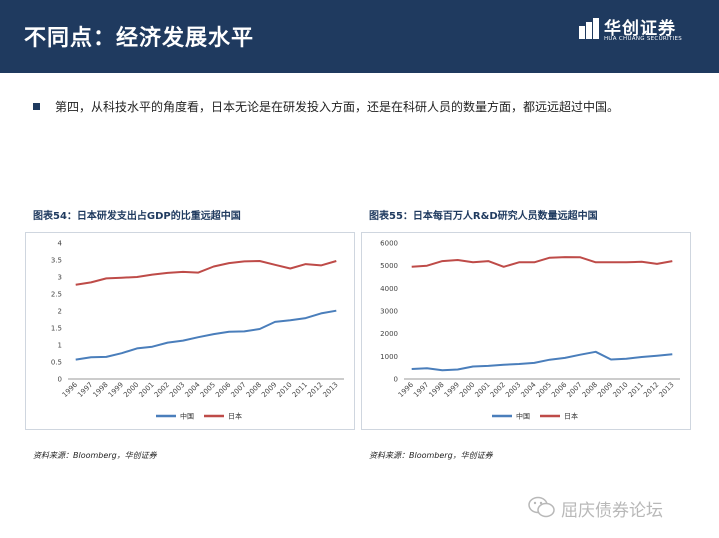 This screenshot has width=719, height=538. What do you see at coordinates (589, 28) in the screenshot?
I see `logo-mark-icon` at bounding box center [589, 28].